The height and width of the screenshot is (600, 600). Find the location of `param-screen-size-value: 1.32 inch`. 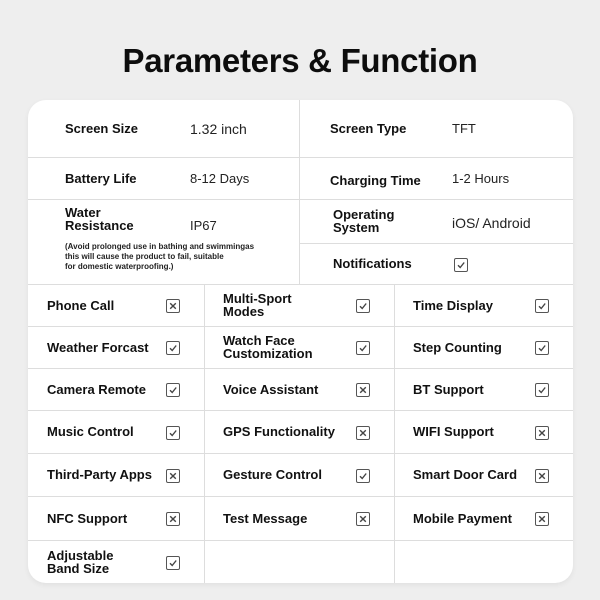

param-screen-size-value: 1.32 inch is located at coordinates (218, 128).